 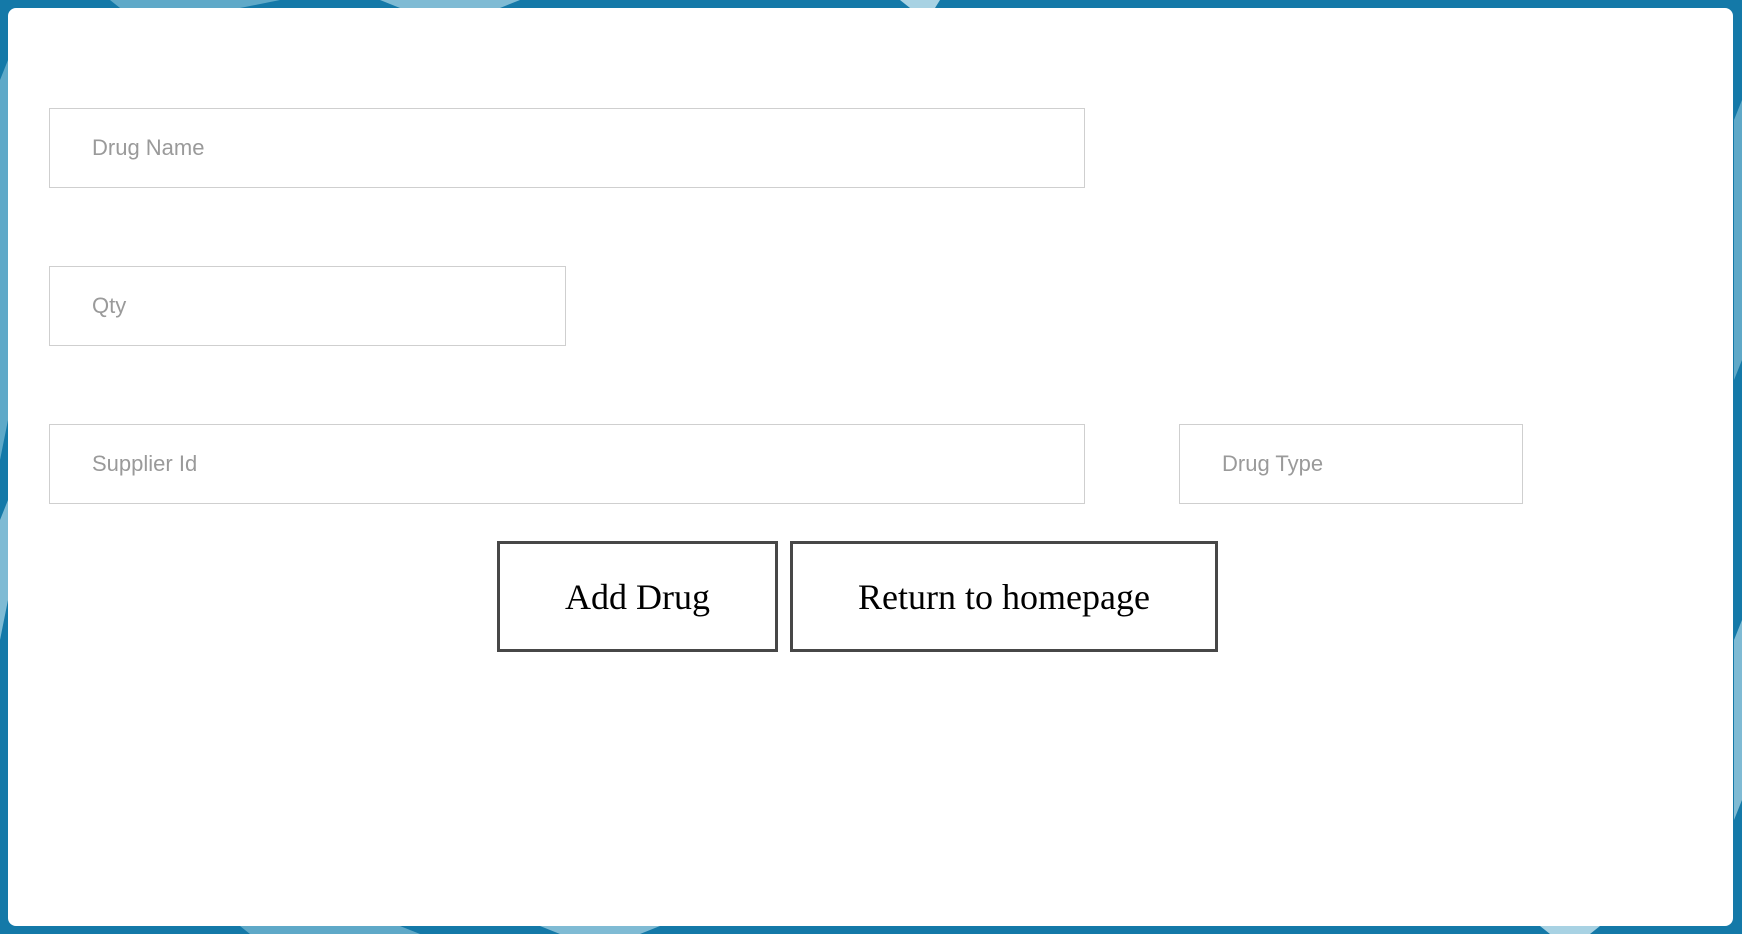 What do you see at coordinates (567, 464) in the screenshot?
I see `supplier-id-field` at bounding box center [567, 464].